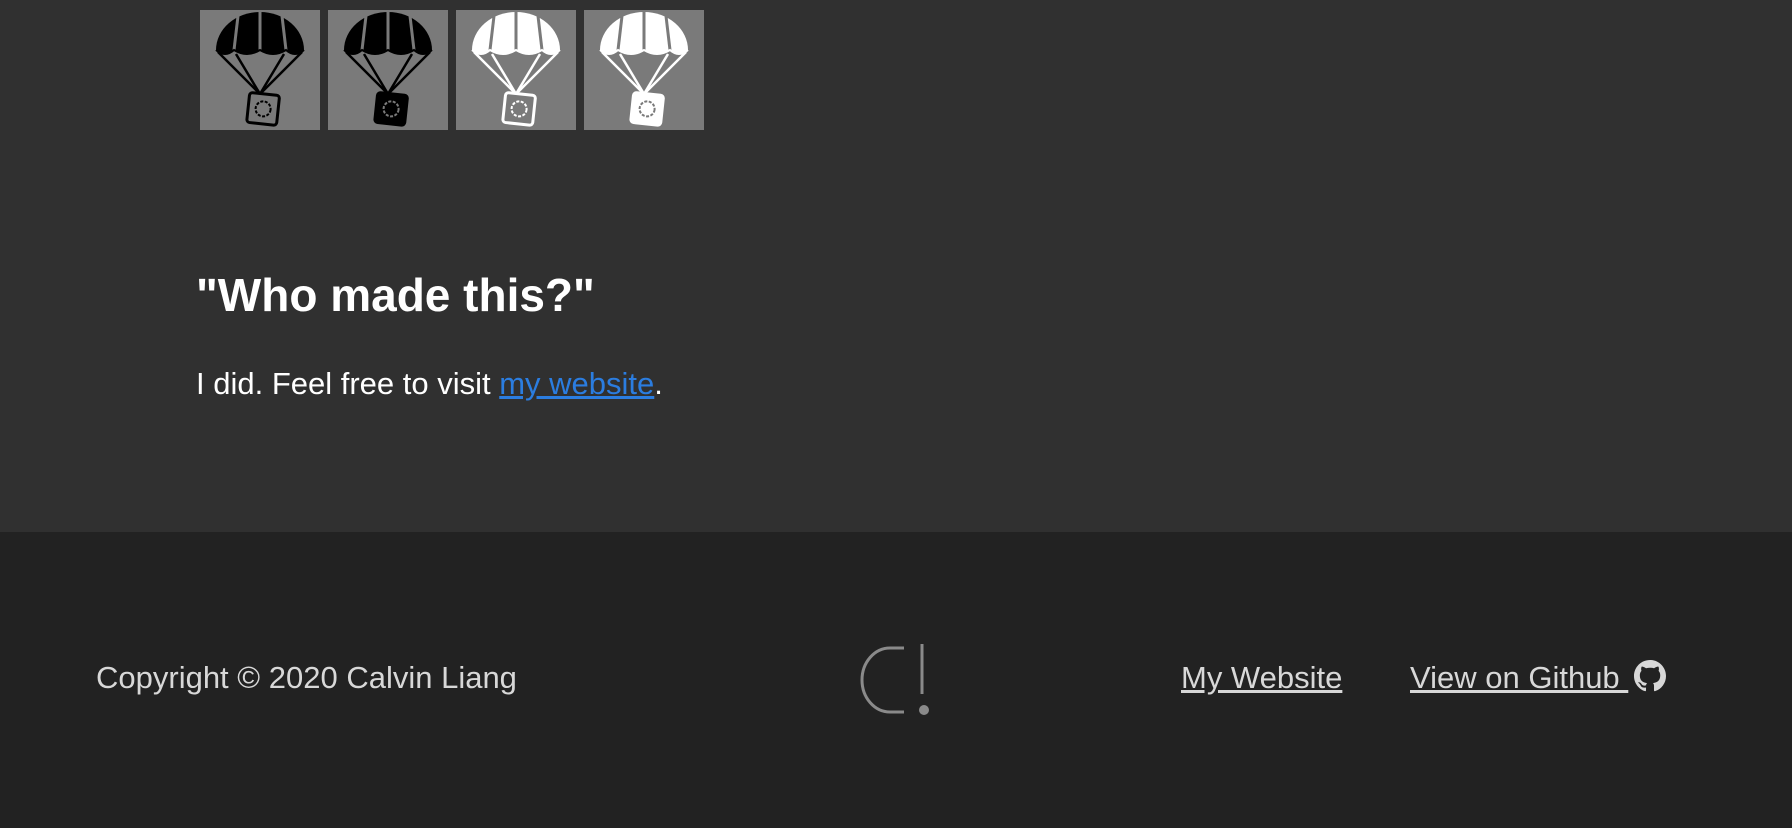 The height and width of the screenshot is (828, 1792). What do you see at coordinates (1650, 676) in the screenshot?
I see `github-icon` at bounding box center [1650, 676].